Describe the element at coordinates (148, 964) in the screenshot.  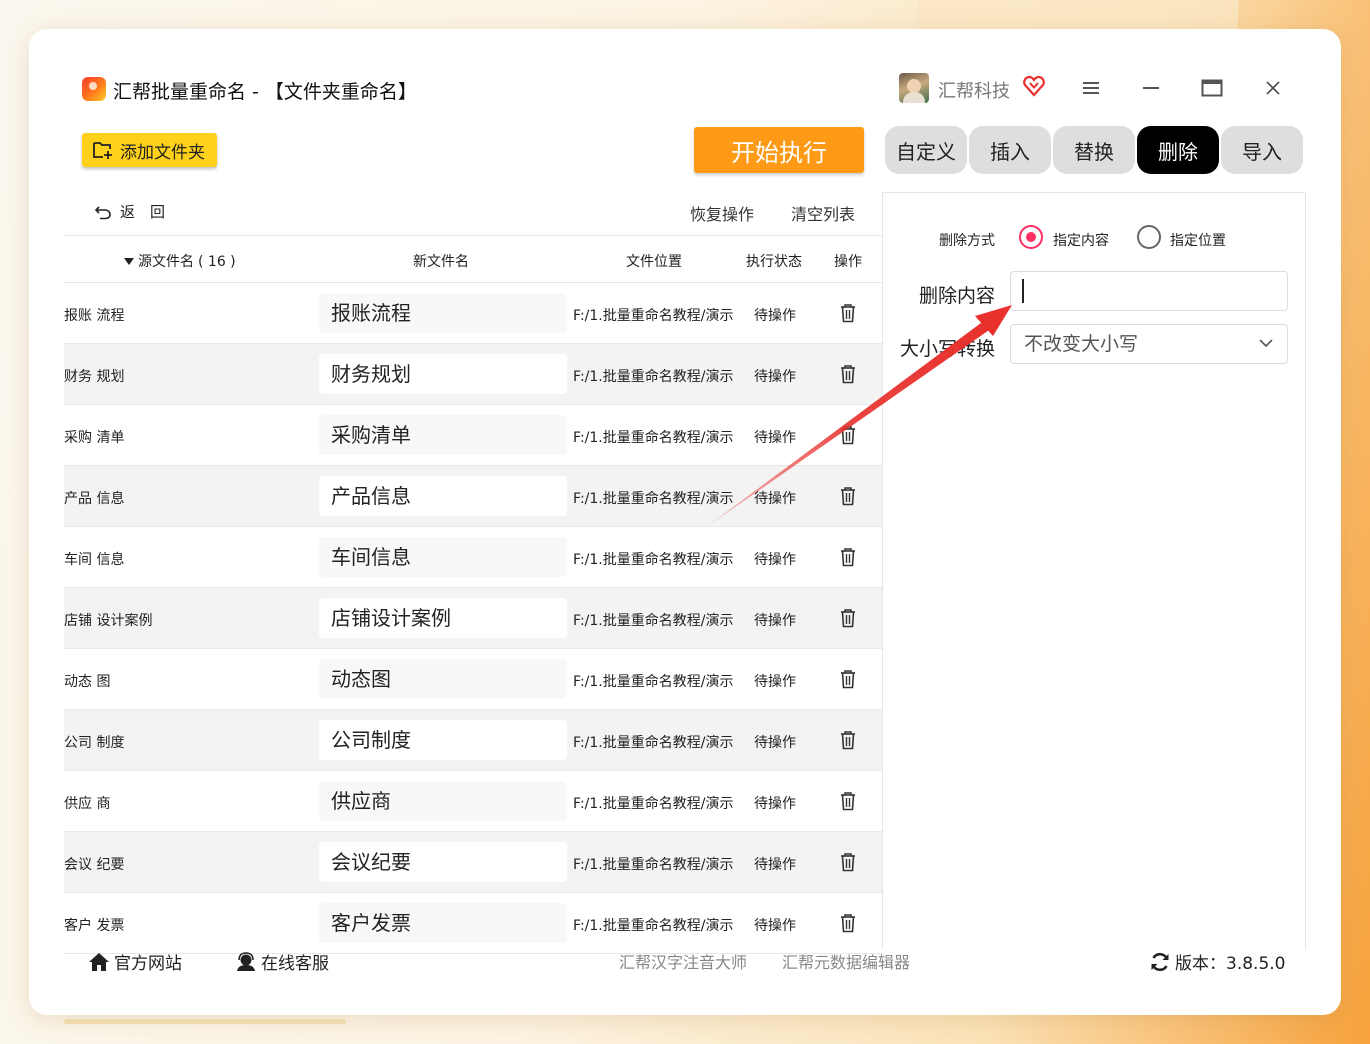
I see `official-site-label: 官方网站` at that location.